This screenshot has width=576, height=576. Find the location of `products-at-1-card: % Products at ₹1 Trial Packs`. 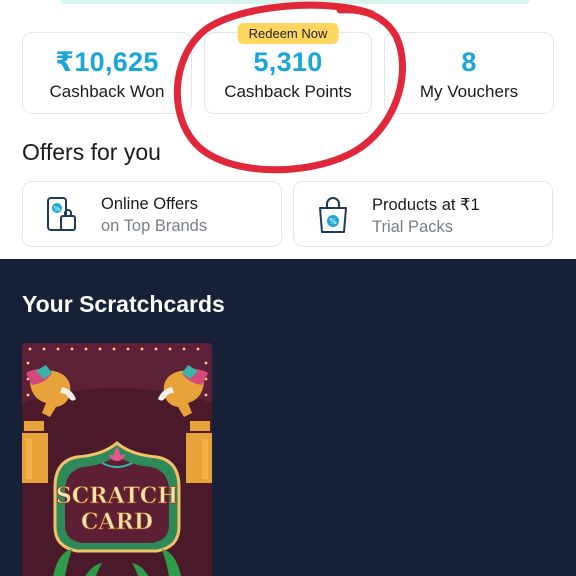

products-at-1-card: % Products at ₹1 Trial Packs is located at coordinates (423, 214).